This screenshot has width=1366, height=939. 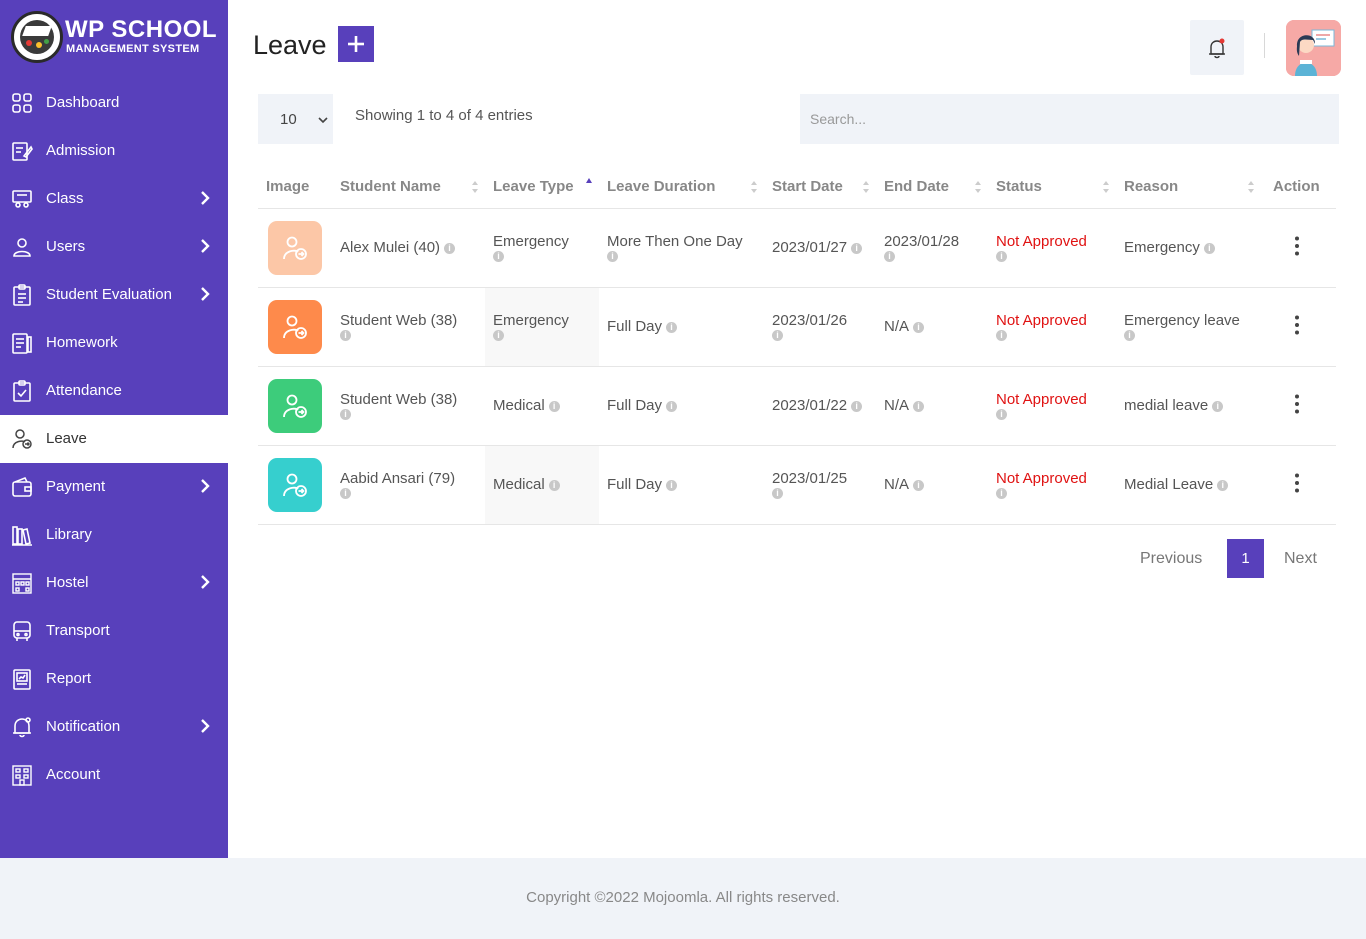 What do you see at coordinates (1313, 48) in the screenshot?
I see `user-avatar` at bounding box center [1313, 48].